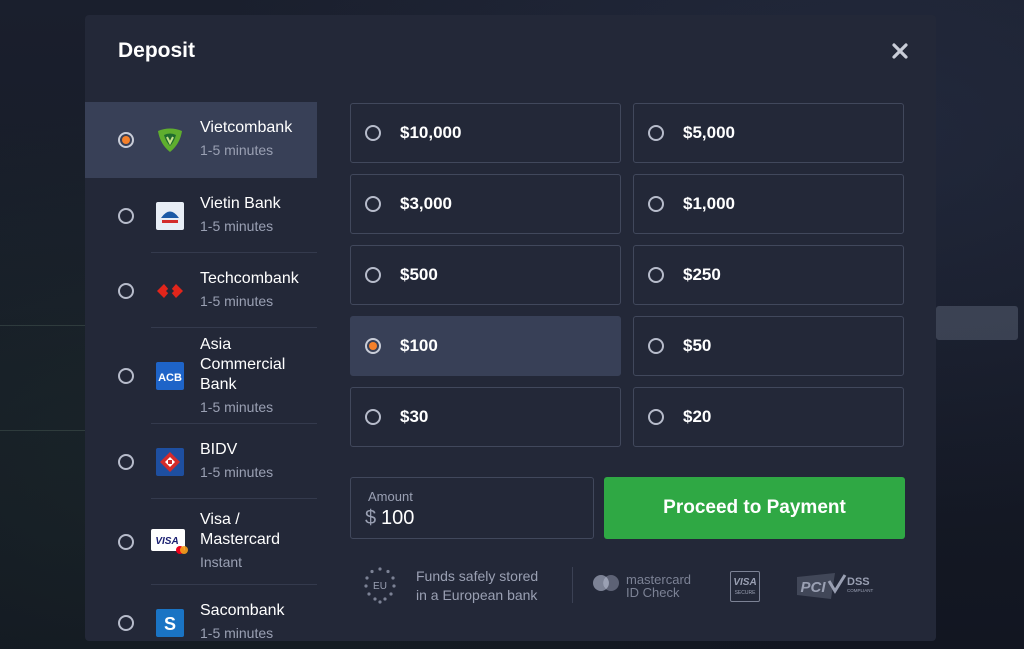  Describe the element at coordinates (768, 417) in the screenshot. I see `amount-option: $20` at that location.